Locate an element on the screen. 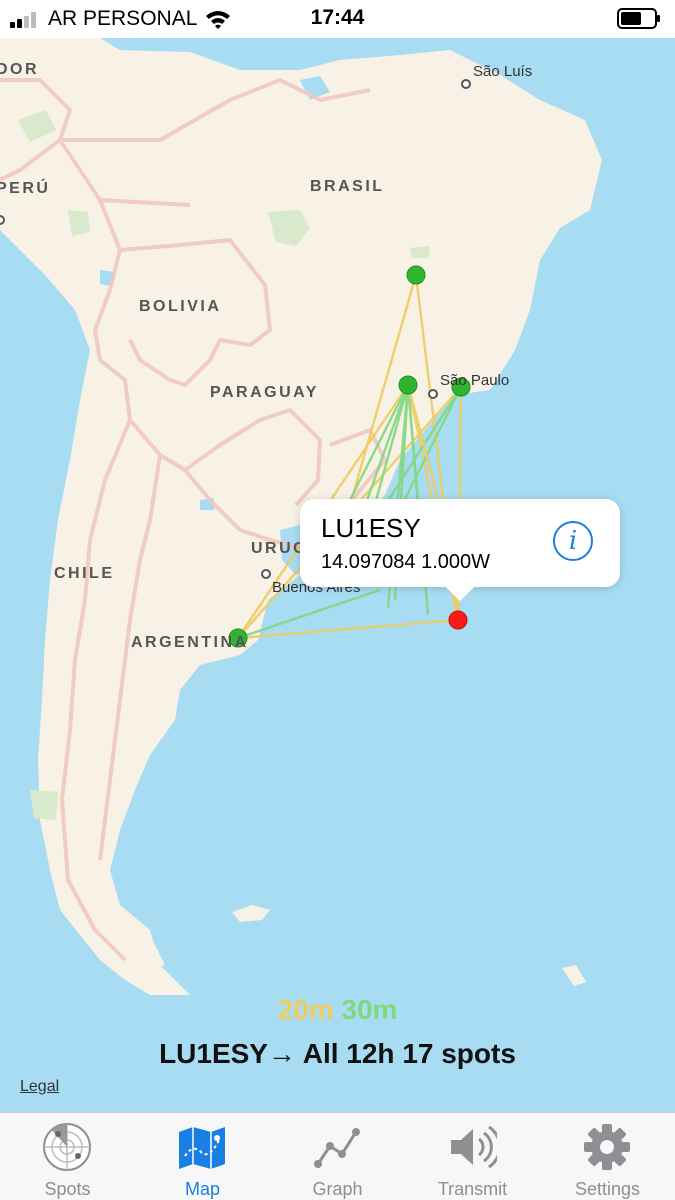  battery-icon is located at coordinates (638, 18).